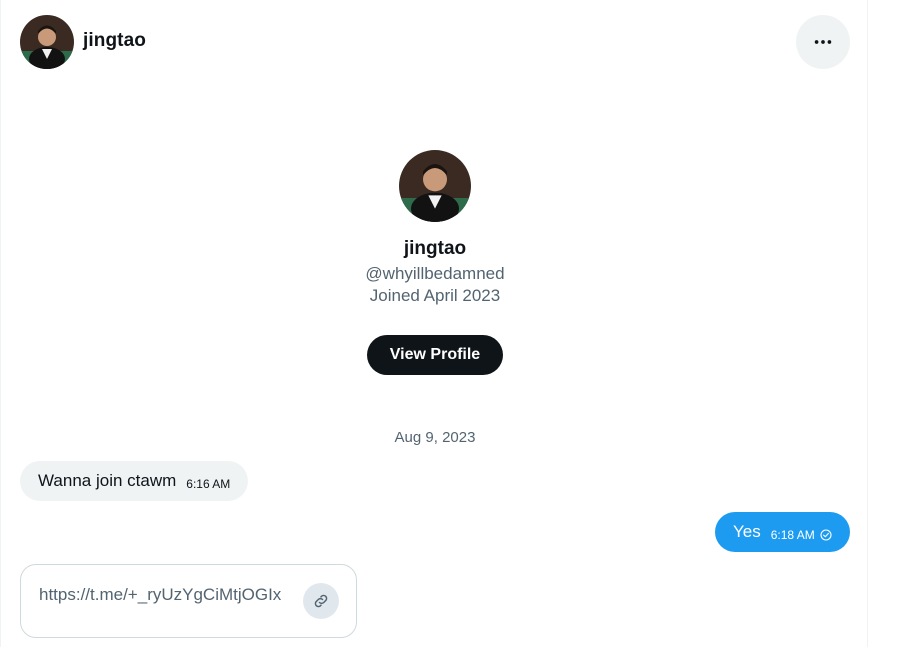 This screenshot has height=647, width=900. What do you see at coordinates (435, 273) in the screenshot?
I see `profile-handle: @whyillbedamned` at bounding box center [435, 273].